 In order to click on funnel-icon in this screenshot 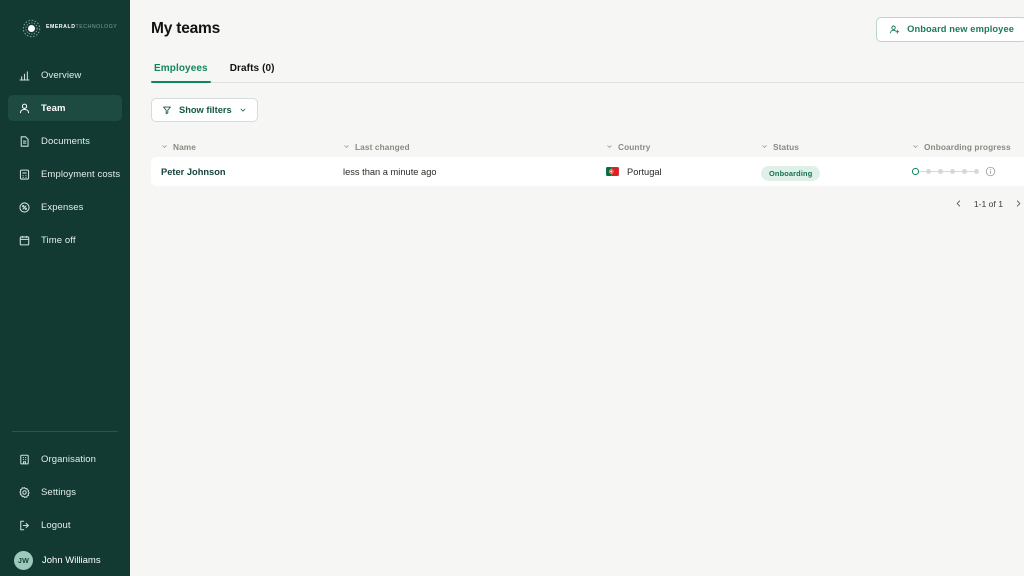, I will do `click(167, 110)`.